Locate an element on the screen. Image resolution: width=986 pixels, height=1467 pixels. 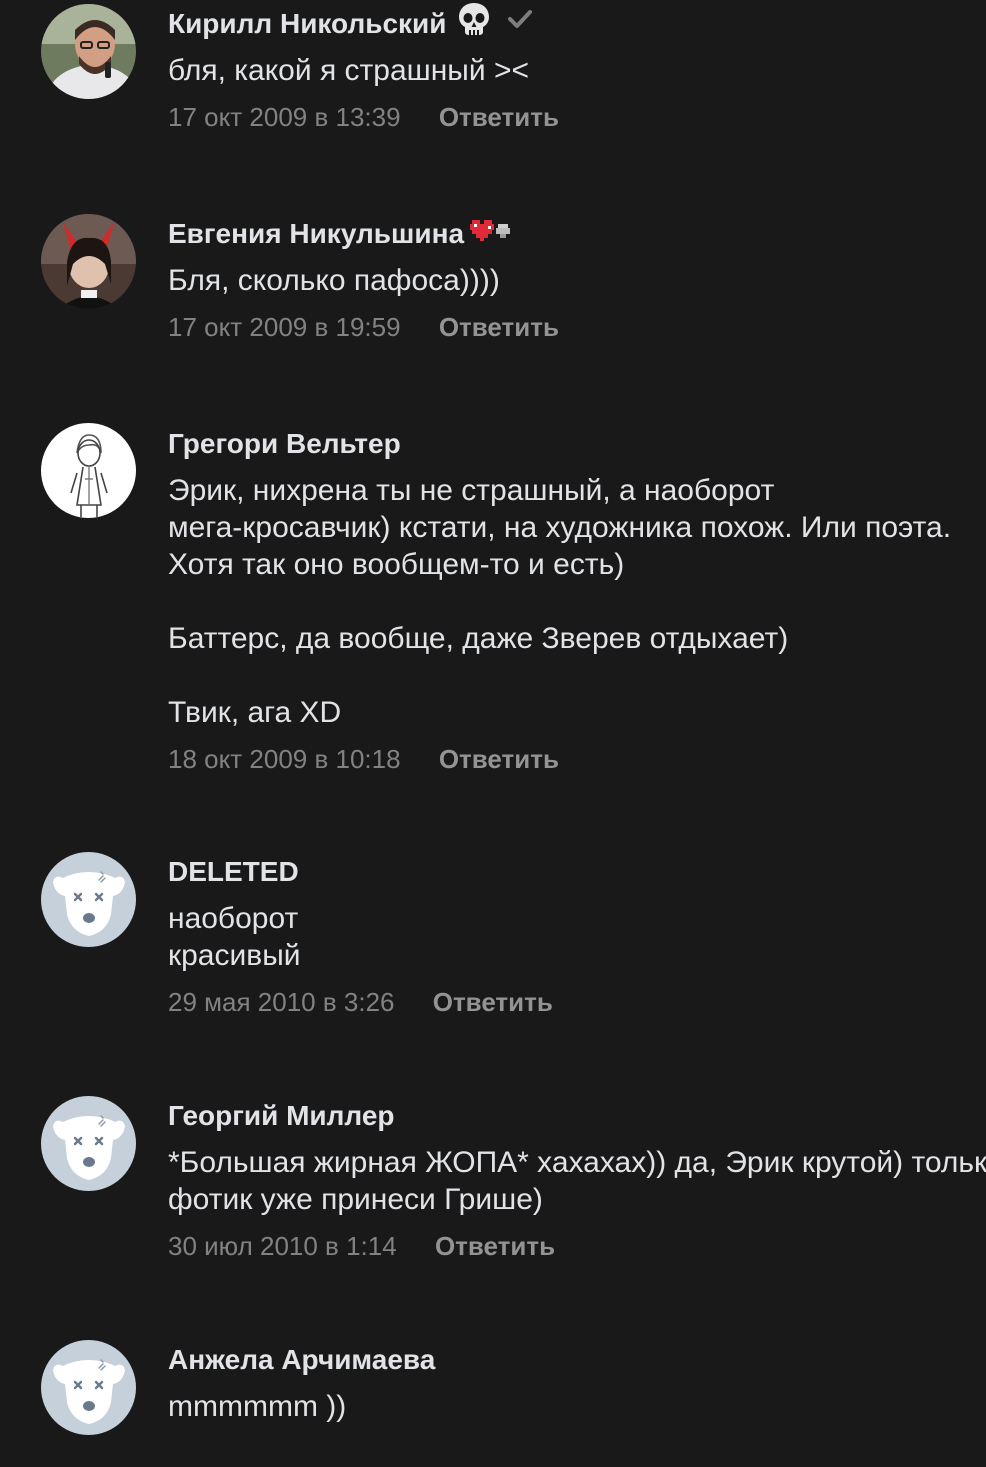
comment-date: 18 окт 2009 в 10:18 is located at coordinates (284, 759).